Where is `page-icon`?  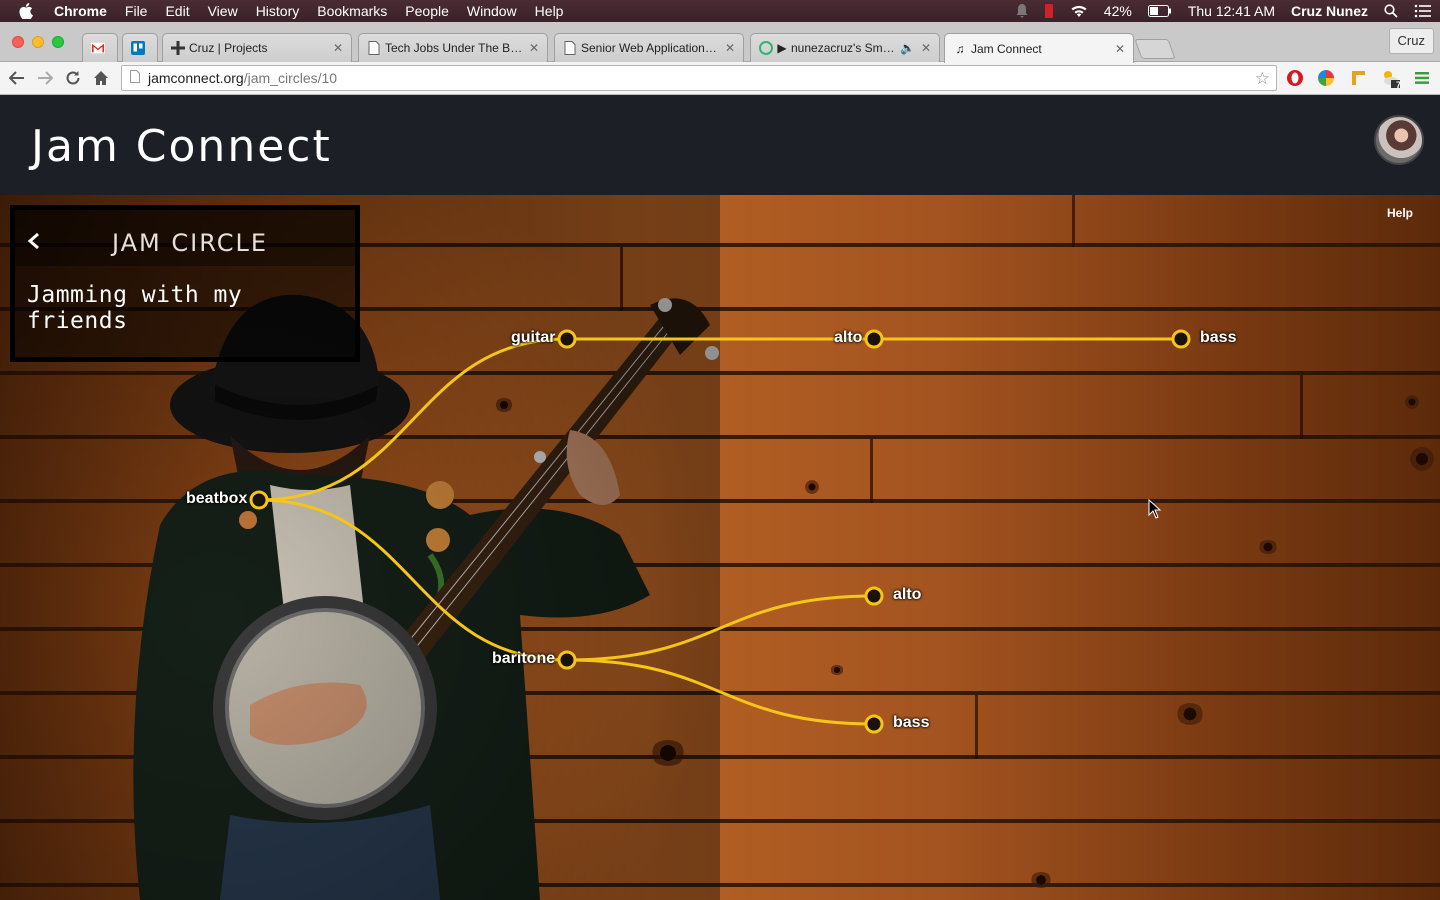
page-icon is located at coordinates (135, 78).